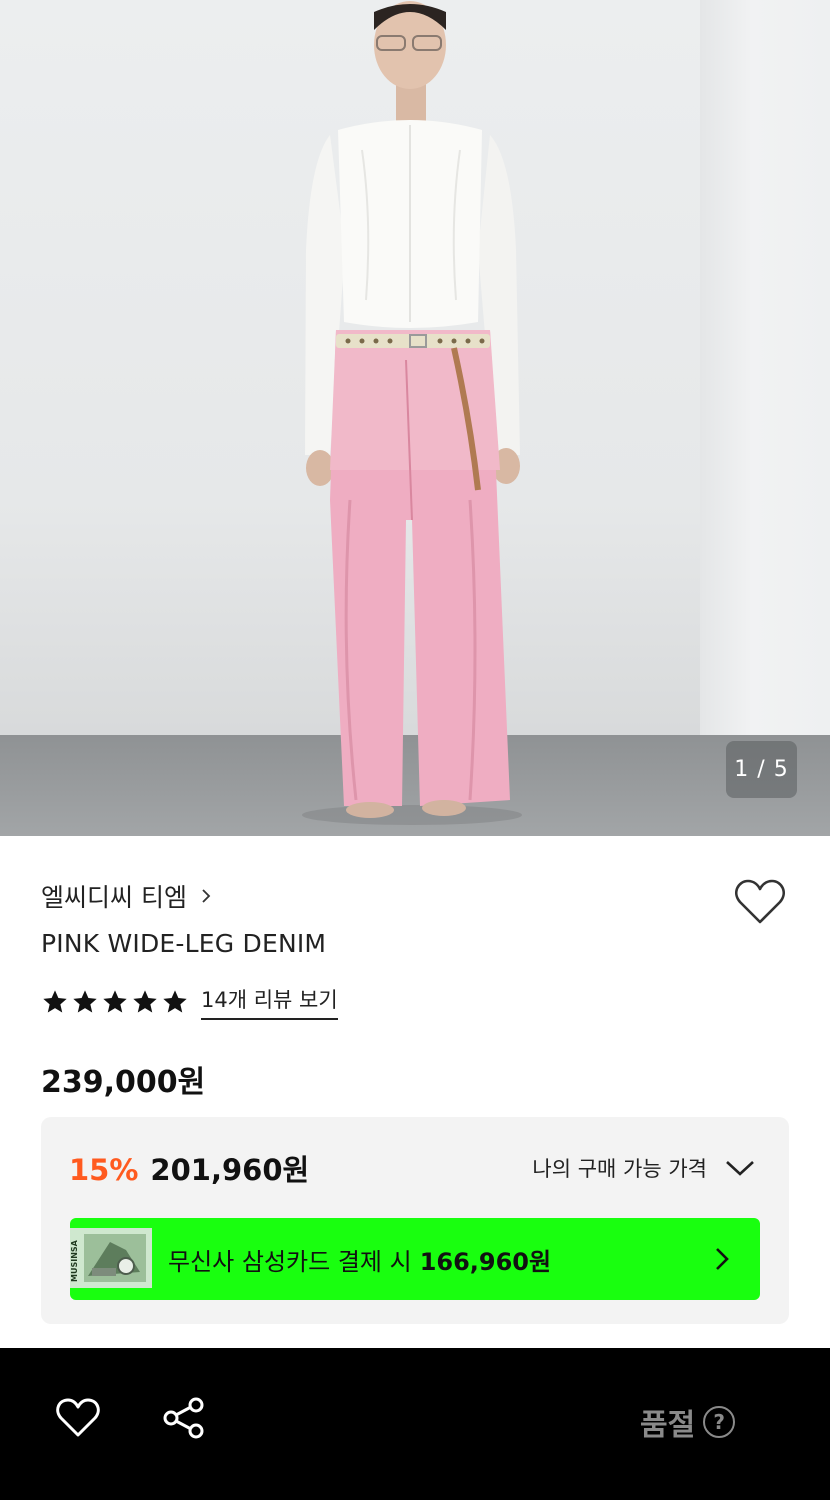  I want to click on brand-link: 엘씨디씨 티엠, so click(127, 896).